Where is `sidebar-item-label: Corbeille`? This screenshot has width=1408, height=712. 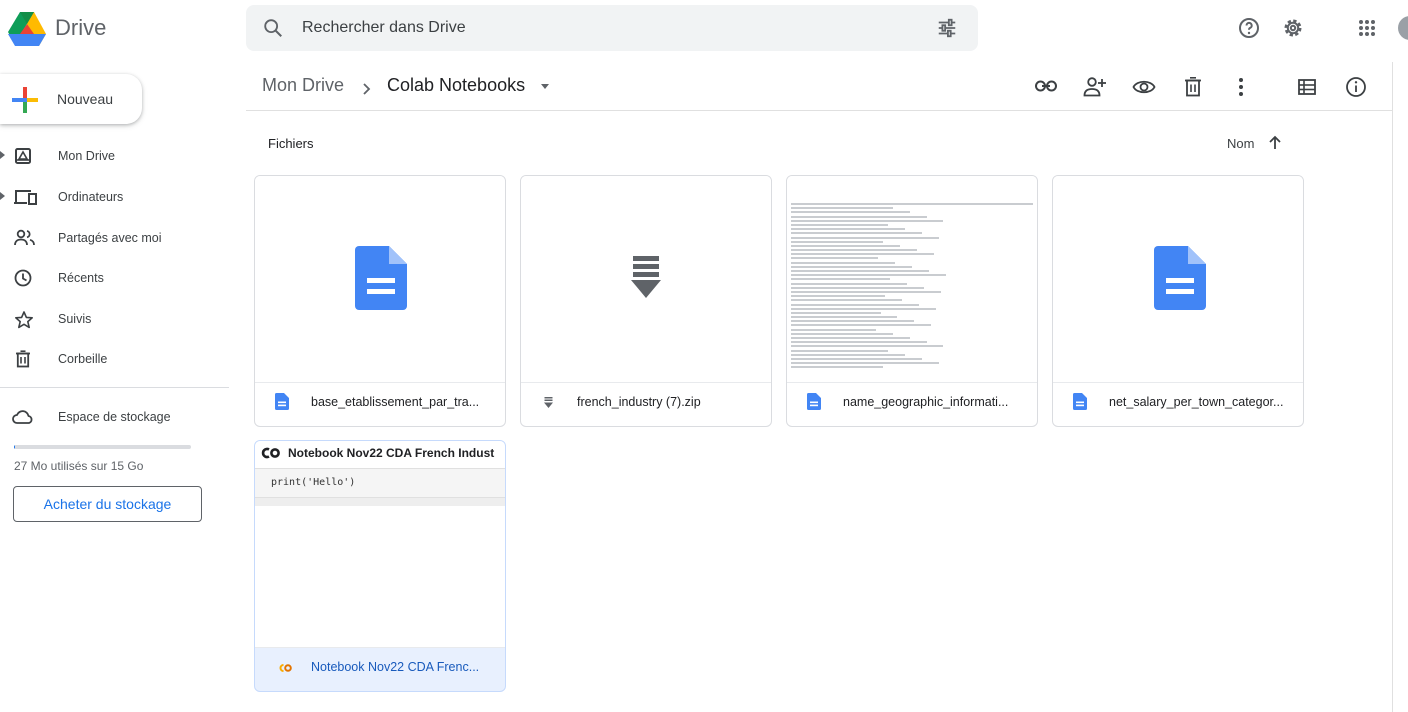 sidebar-item-label: Corbeille is located at coordinates (83, 359).